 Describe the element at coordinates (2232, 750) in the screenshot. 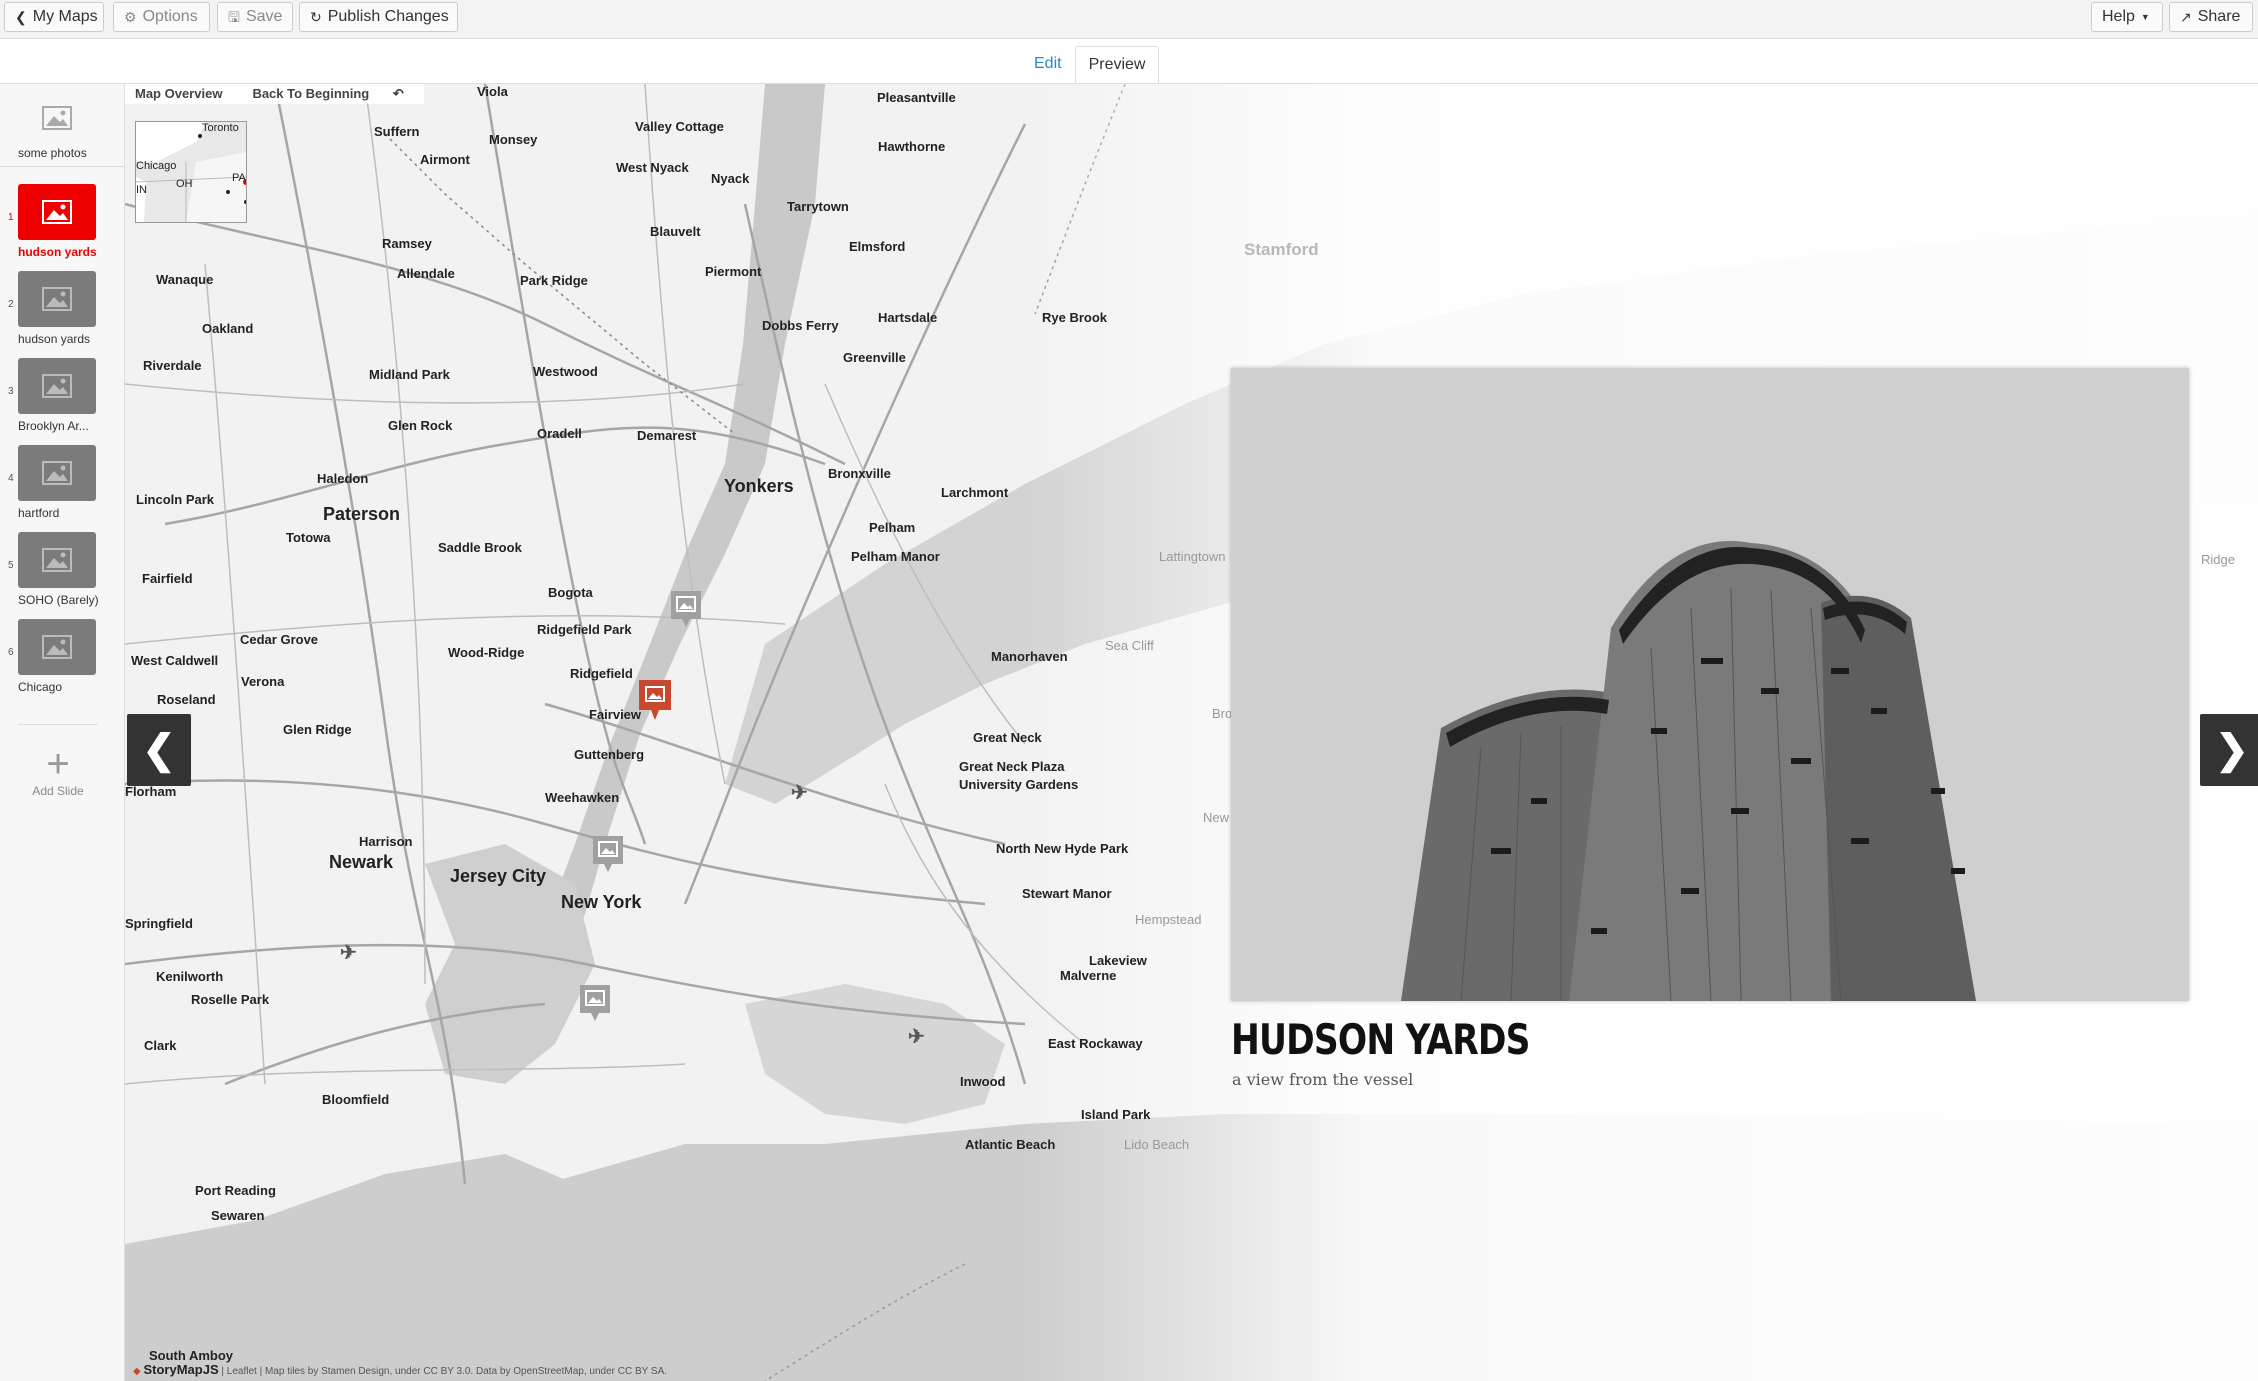

I see `chevron-right-icon: ❯` at that location.